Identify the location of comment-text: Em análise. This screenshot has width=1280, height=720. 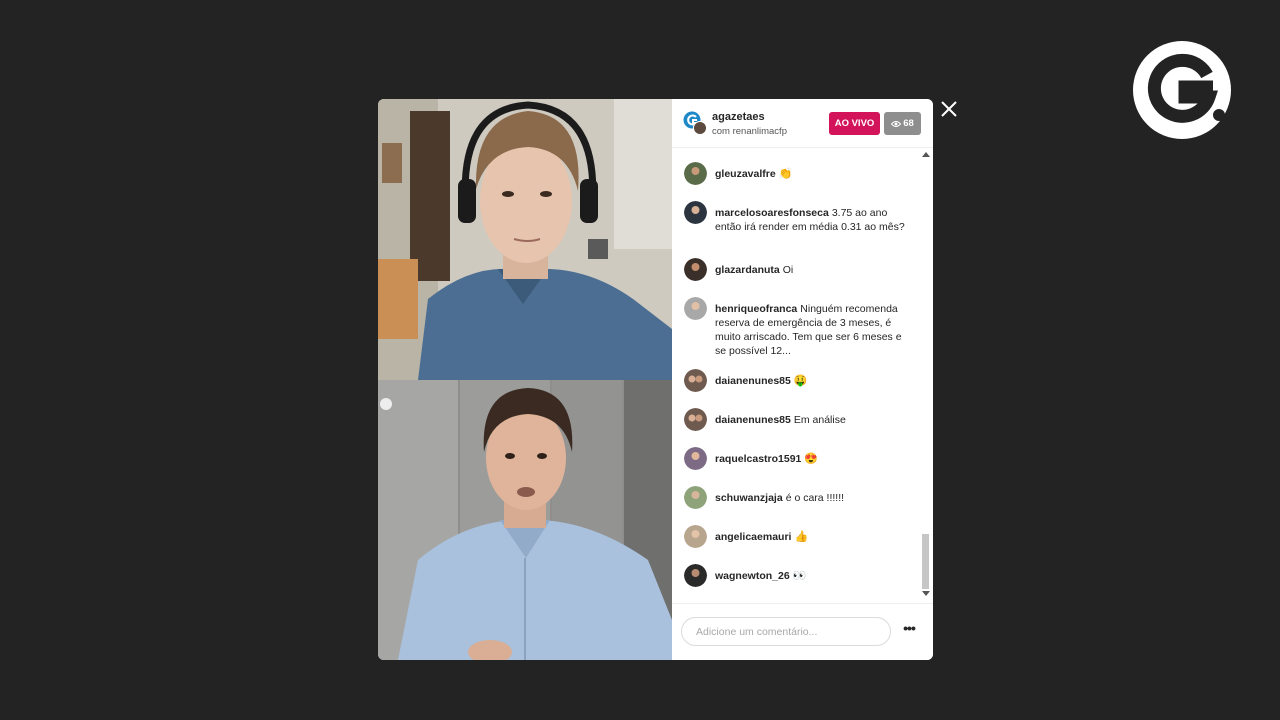
(819, 420).